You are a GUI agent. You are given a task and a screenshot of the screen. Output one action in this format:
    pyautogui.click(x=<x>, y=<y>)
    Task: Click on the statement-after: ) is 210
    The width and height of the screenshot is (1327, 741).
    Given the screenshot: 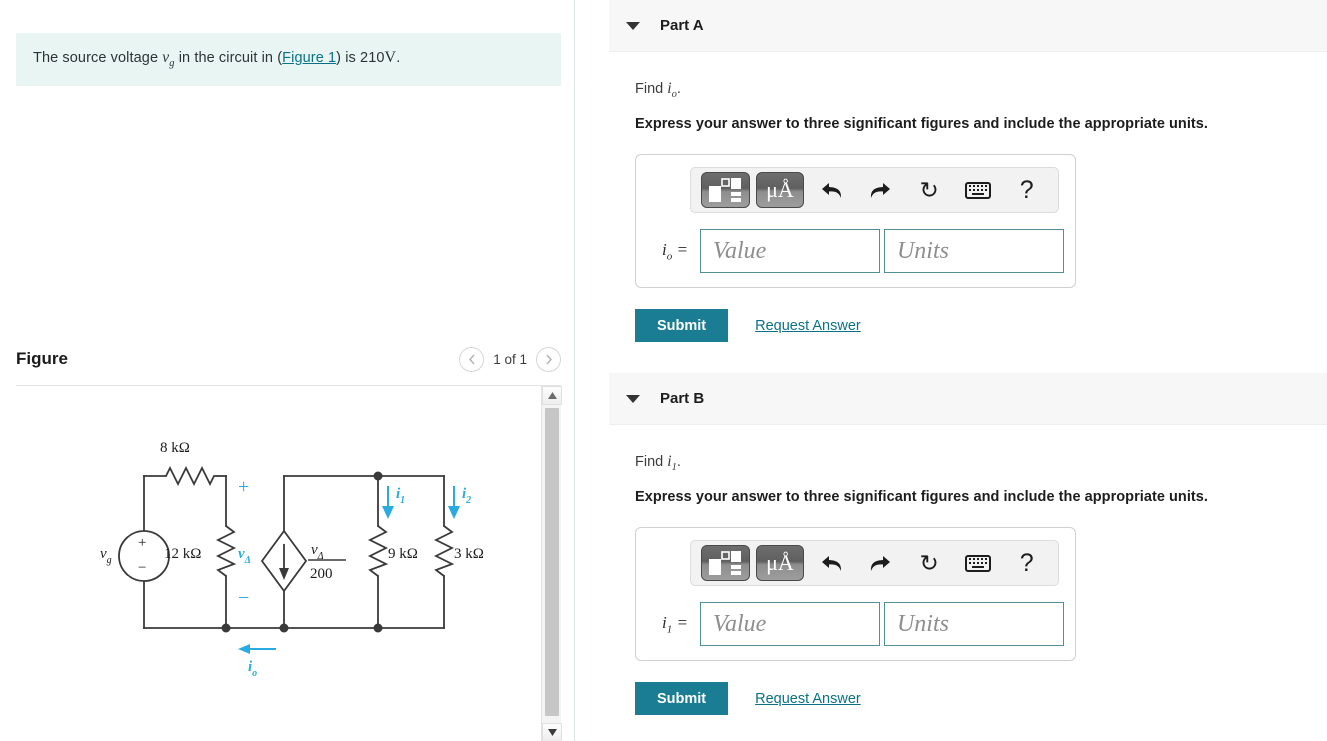 What is the action you would take?
    pyautogui.click(x=360, y=58)
    